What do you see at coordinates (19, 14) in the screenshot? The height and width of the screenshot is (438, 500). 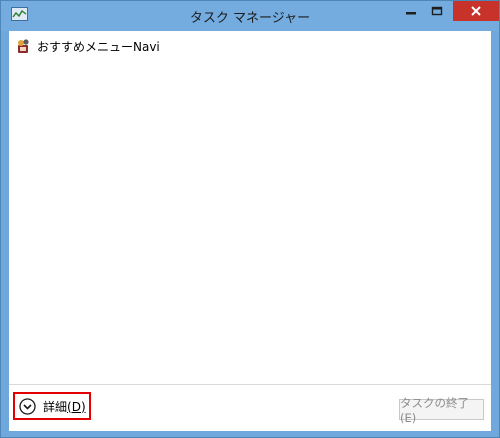 I see `task-manager-icon` at bounding box center [19, 14].